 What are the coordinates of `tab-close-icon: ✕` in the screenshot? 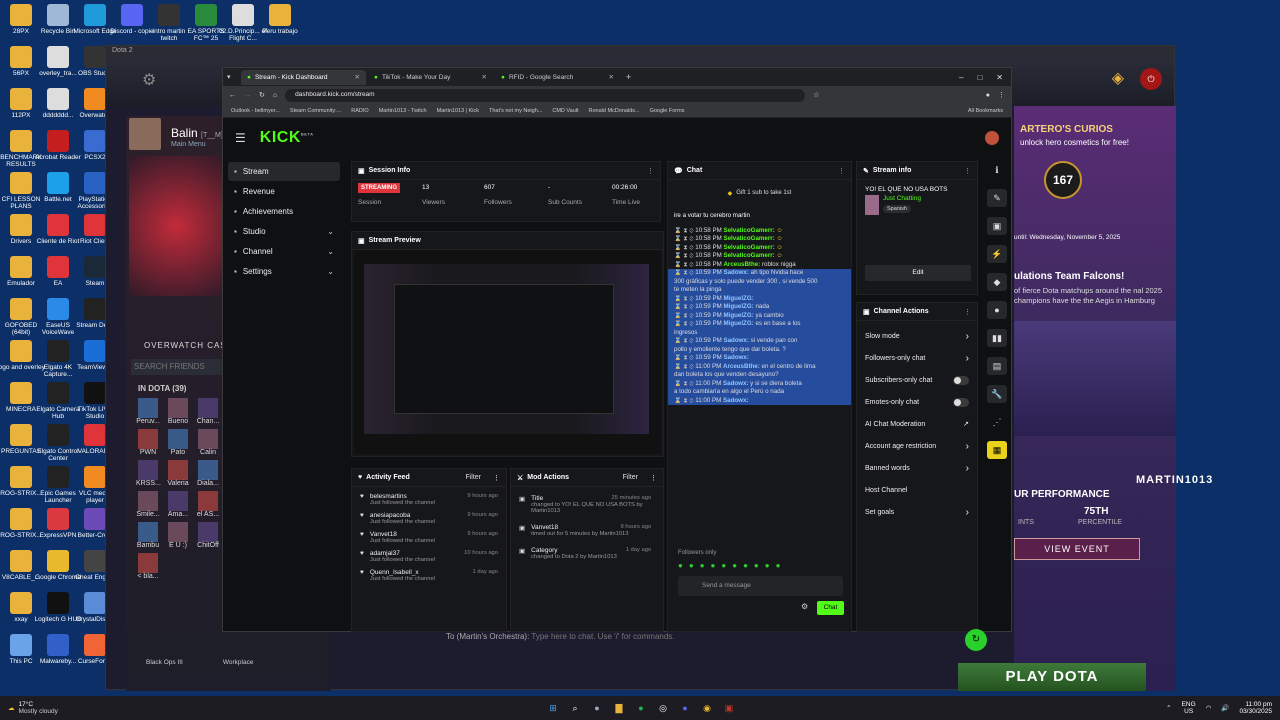 It's located at (357, 77).